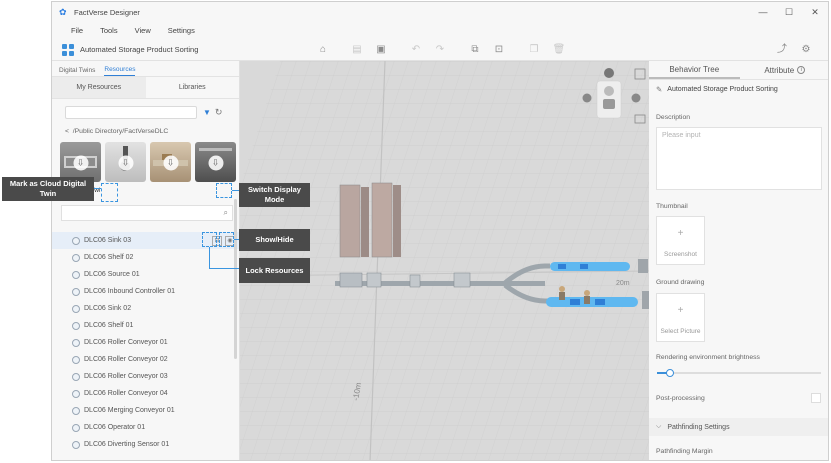  I want to click on list-item-label: DLC06 Diverting Sensor 01, so click(127, 444).